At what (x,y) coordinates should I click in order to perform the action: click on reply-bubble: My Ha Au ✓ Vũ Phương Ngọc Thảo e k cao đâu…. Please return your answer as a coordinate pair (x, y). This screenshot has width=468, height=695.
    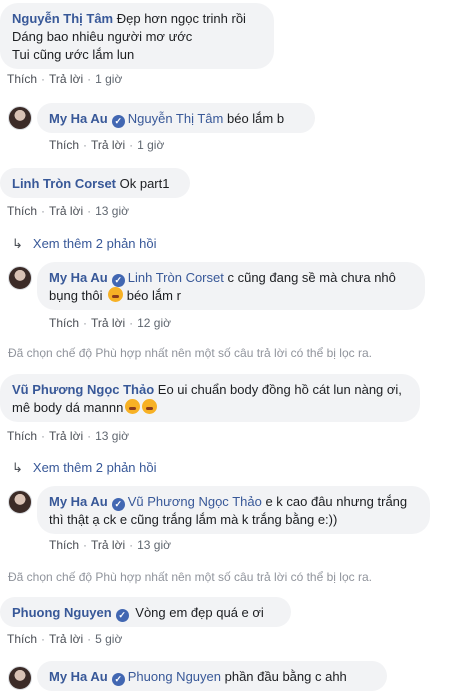
    Looking at the image, I should click on (233, 510).